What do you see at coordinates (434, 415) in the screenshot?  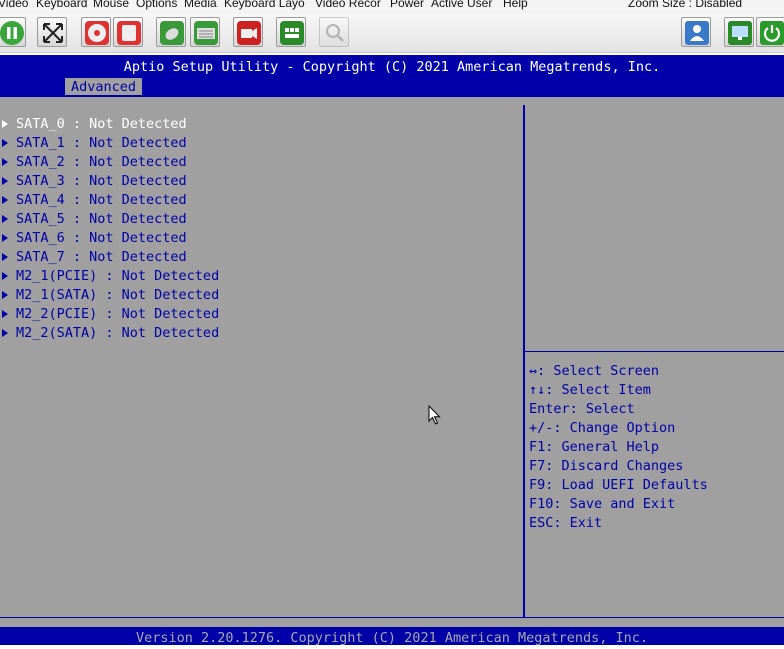 I see `mouse-cursor-icon` at bounding box center [434, 415].